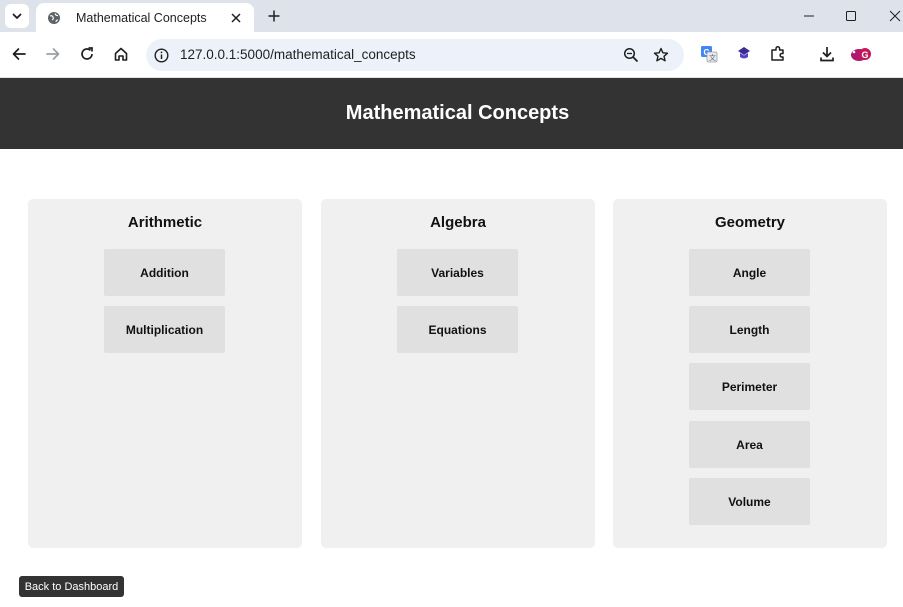  What do you see at coordinates (778, 54) in the screenshot?
I see `puzzle-icon` at bounding box center [778, 54].